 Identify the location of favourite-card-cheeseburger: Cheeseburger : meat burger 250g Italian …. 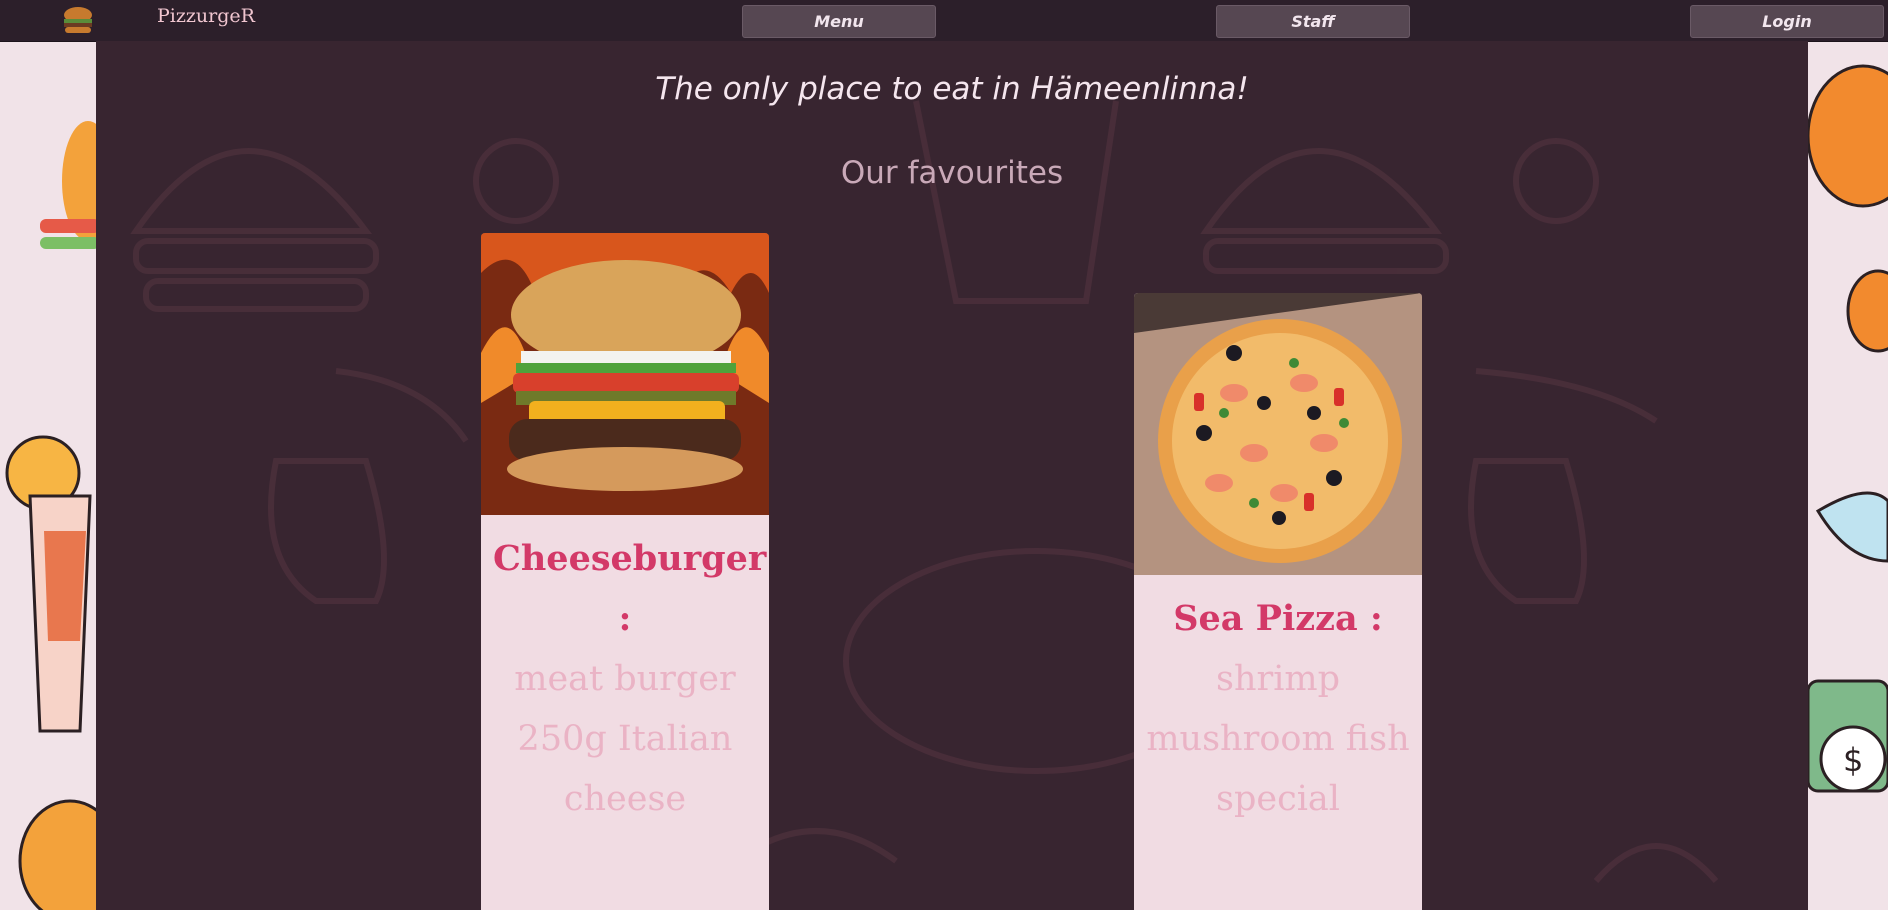
(625, 571).